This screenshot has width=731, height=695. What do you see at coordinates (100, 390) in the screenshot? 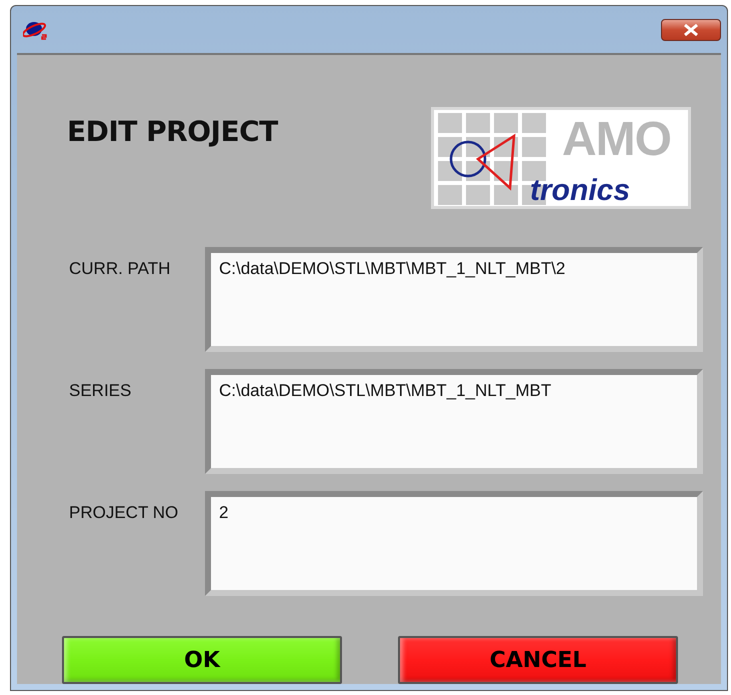
I see `field-label: SERIES` at bounding box center [100, 390].